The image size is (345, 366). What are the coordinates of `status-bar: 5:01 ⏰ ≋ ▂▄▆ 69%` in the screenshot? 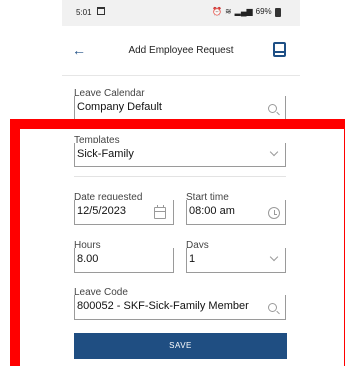 It's located at (181, 13).